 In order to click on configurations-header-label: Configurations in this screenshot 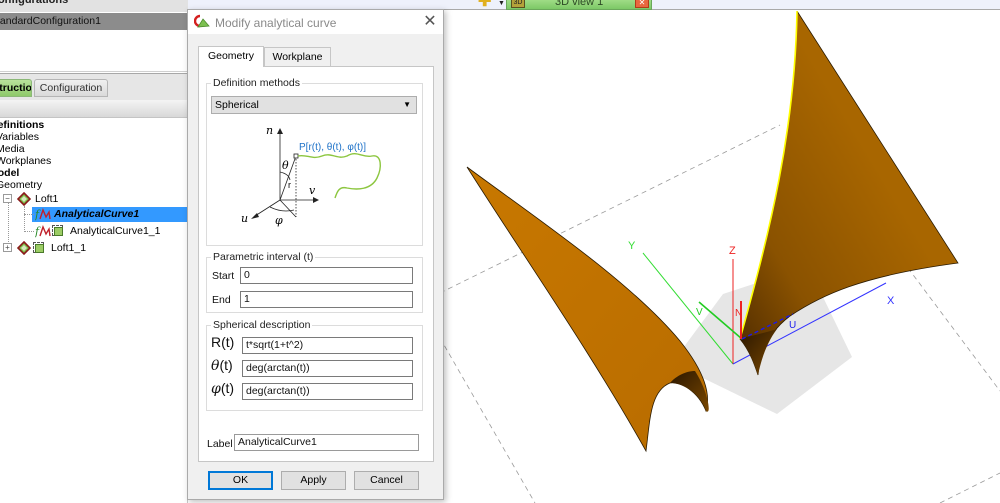, I will do `click(34, 3)`.